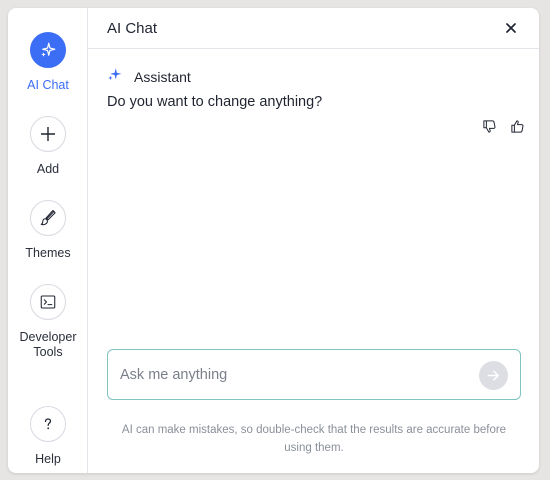 Image resolution: width=550 pixels, height=480 pixels. Describe the element at coordinates (48, 169) in the screenshot. I see `sidebar-item-label: Add` at that location.